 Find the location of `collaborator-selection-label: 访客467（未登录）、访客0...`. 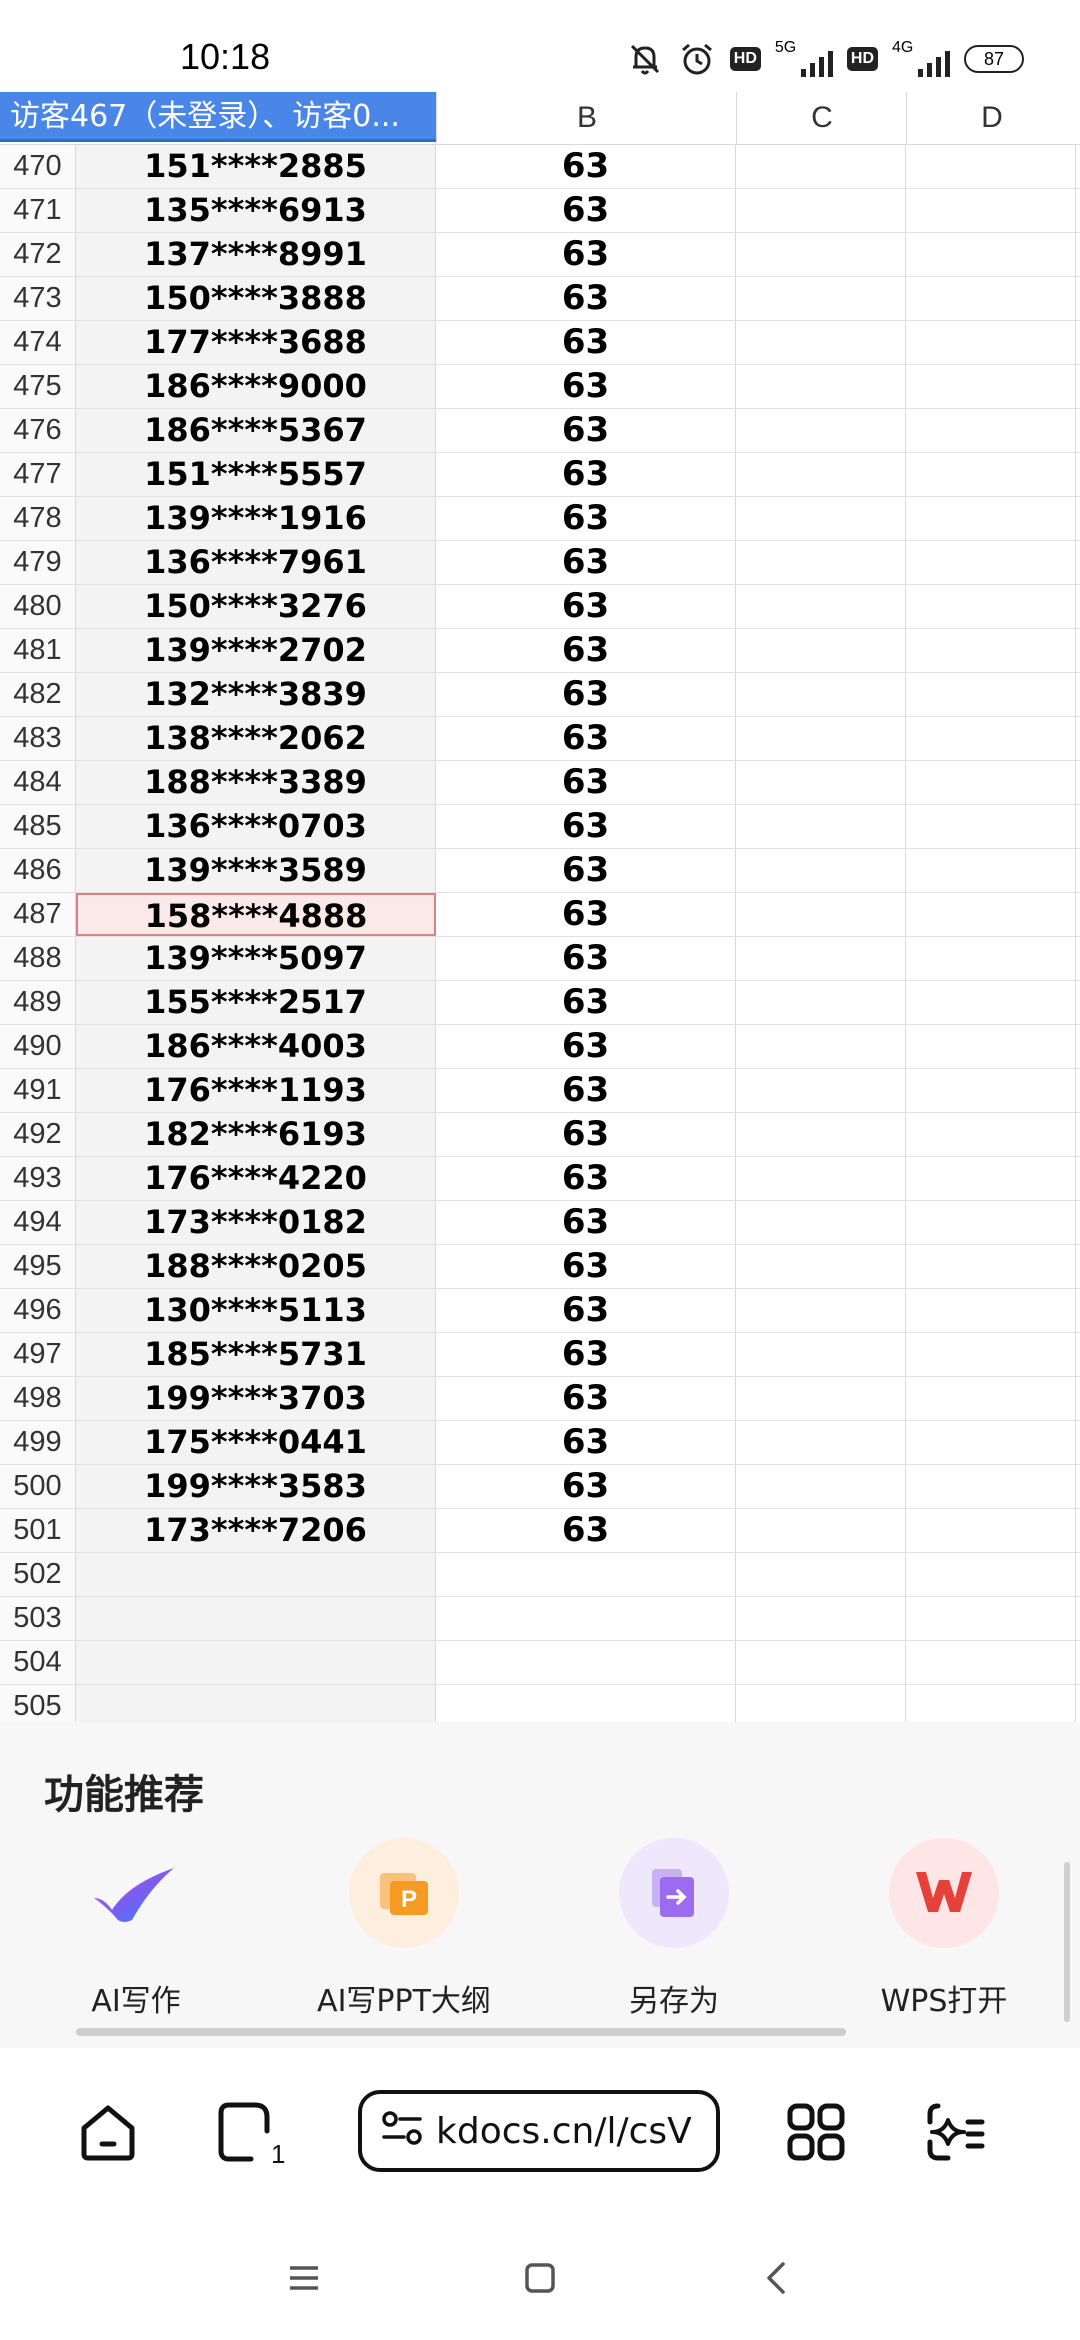

collaborator-selection-label: 访客467（未登录）、访客0... is located at coordinates (218, 117).